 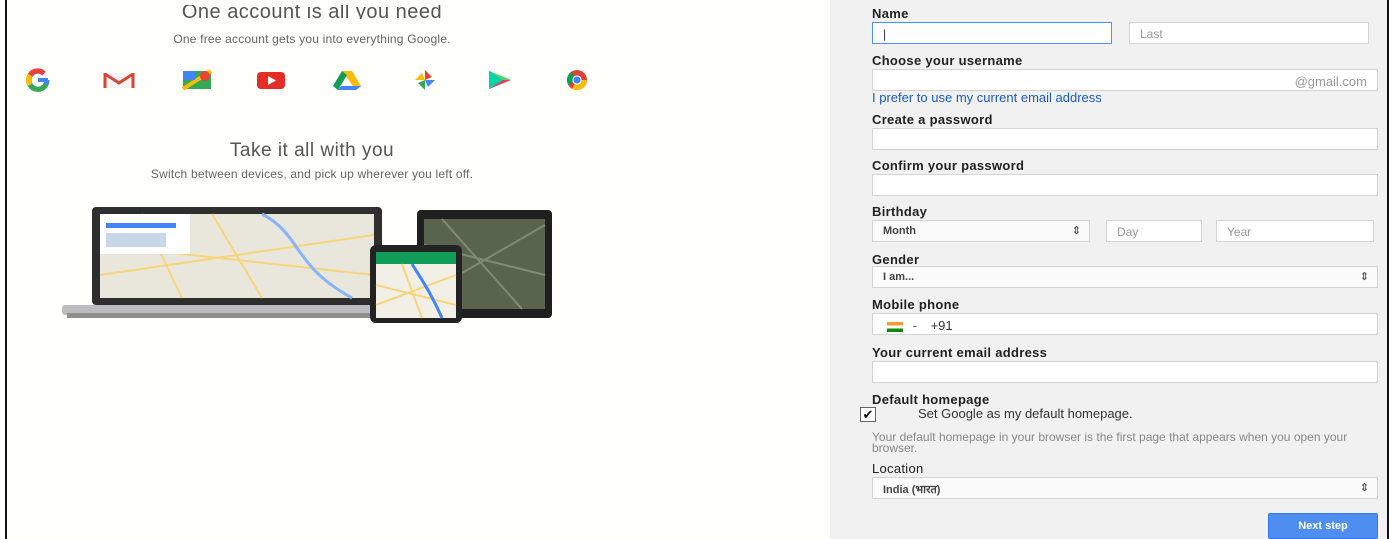 I want to click on next-step-button: Next step, so click(x=1323, y=526).